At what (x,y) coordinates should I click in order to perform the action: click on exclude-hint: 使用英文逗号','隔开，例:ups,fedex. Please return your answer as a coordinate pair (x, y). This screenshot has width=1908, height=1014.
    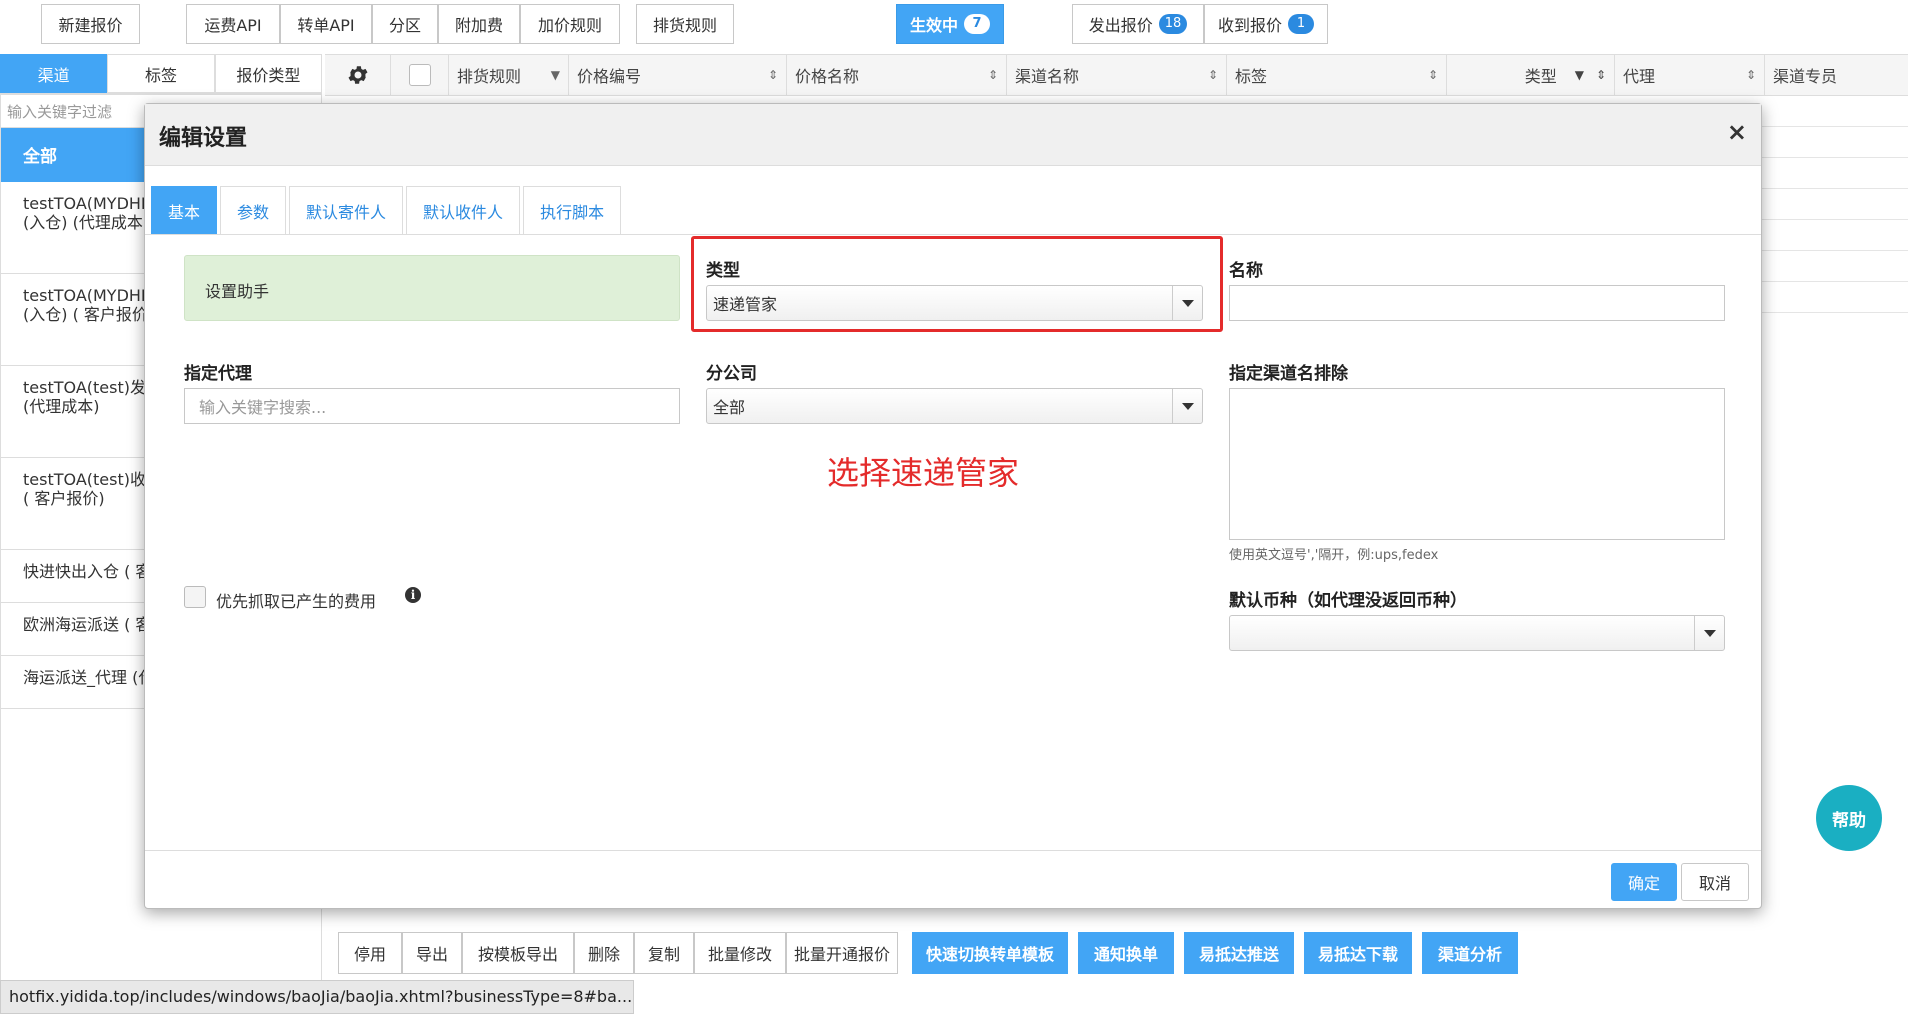
    Looking at the image, I should click on (1334, 555).